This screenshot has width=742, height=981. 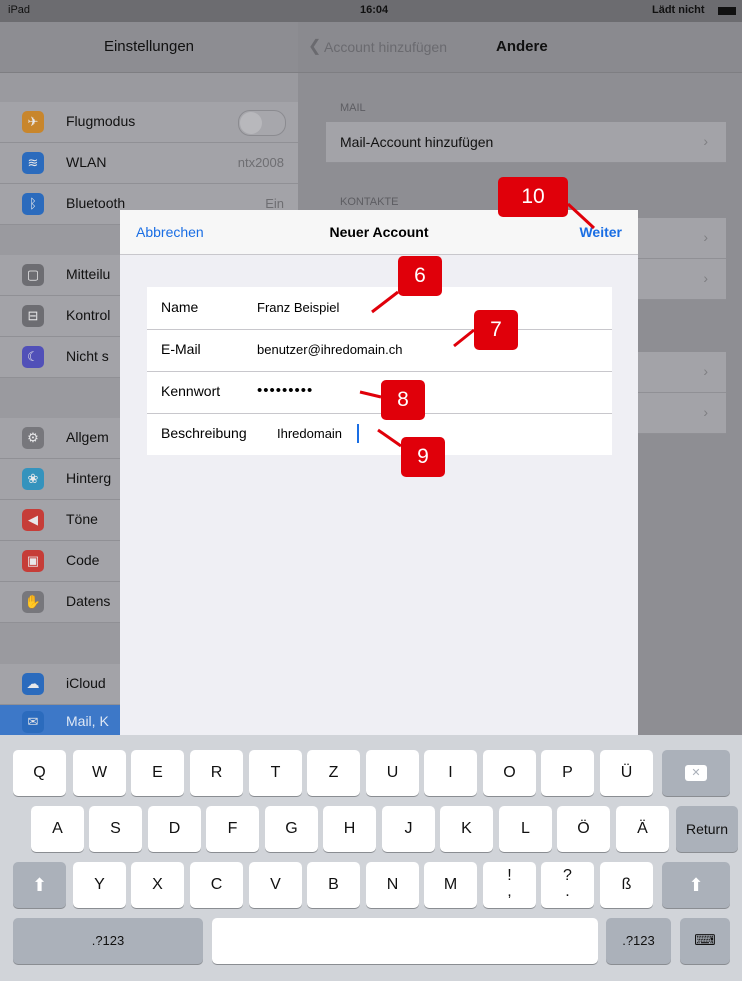 I want to click on key-w: W, so click(x=99, y=773).